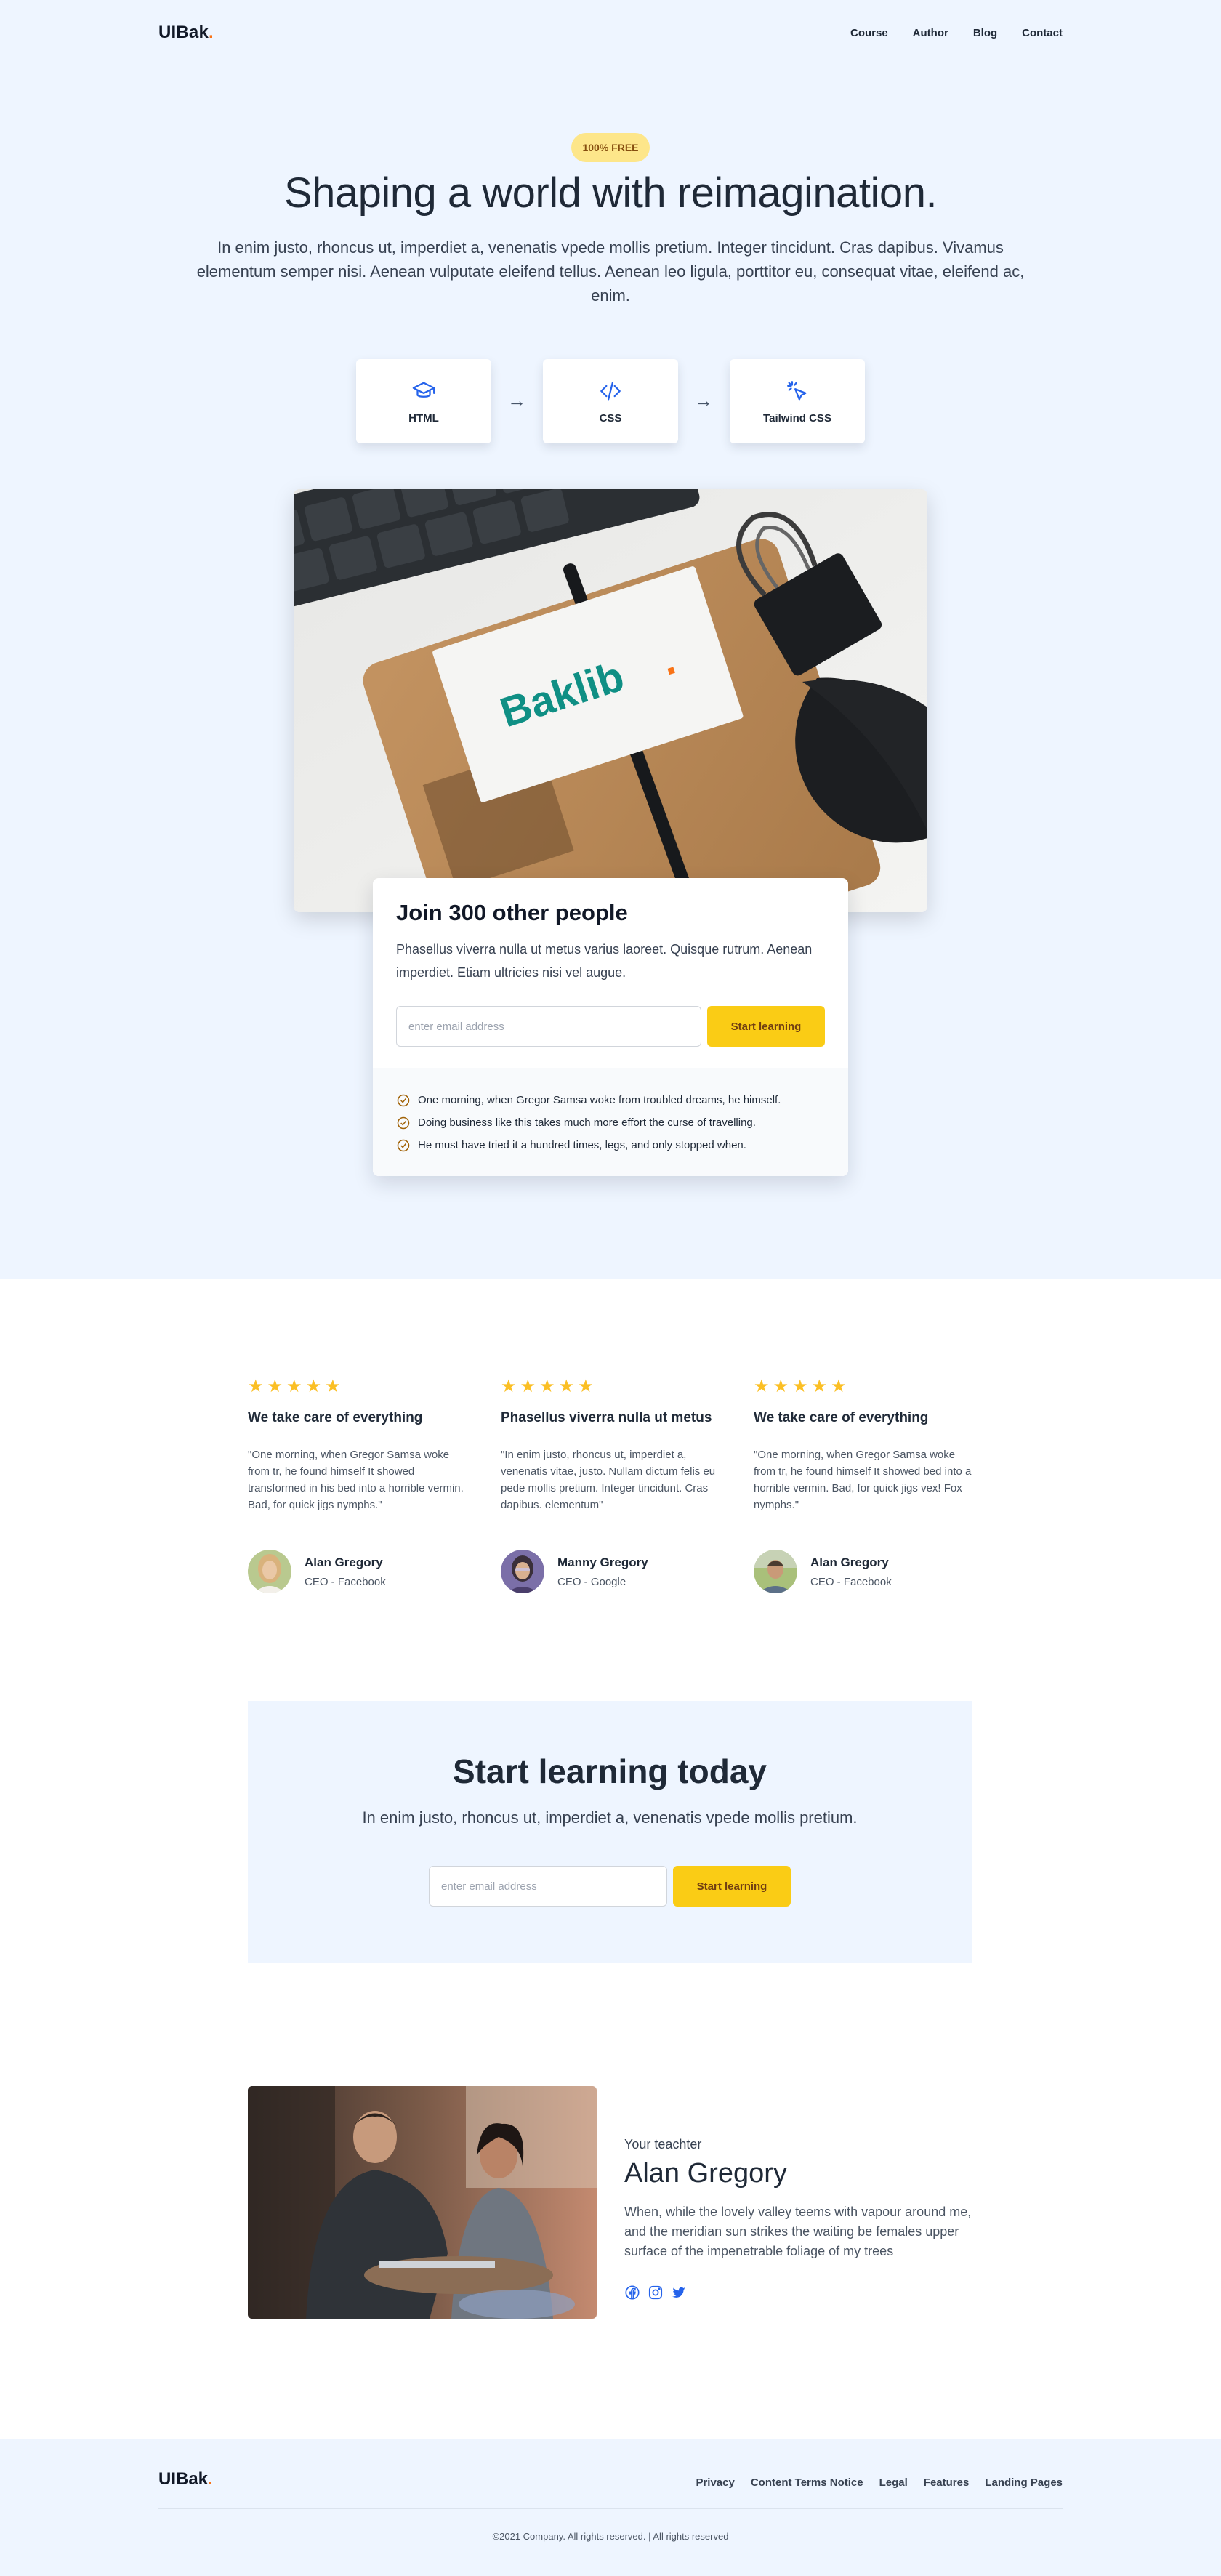  I want to click on start-learning-button: Start learning, so click(766, 1026).